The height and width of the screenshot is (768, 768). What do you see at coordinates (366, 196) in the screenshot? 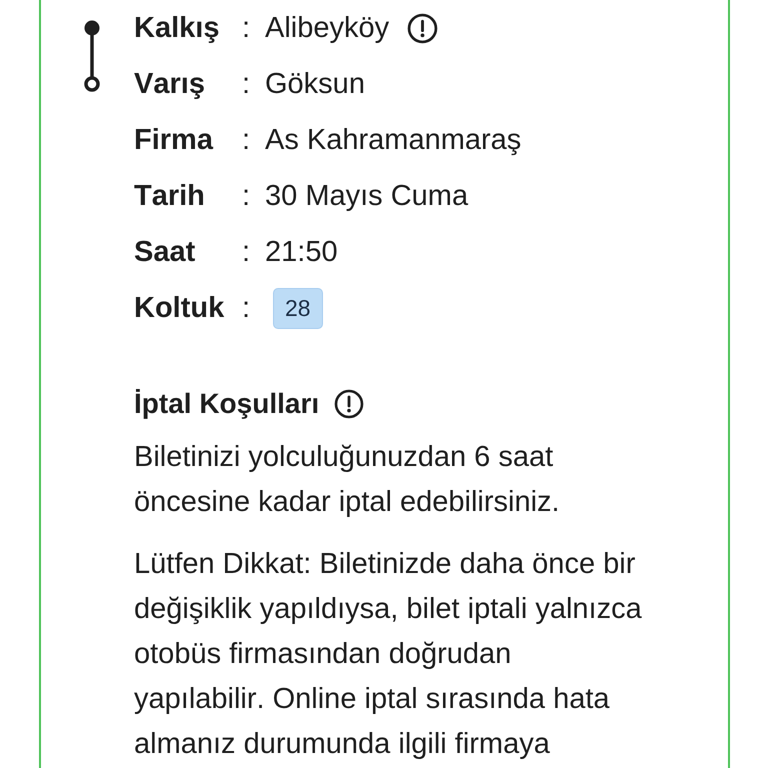
I see `field-value: 30 Mayıs Cuma` at bounding box center [366, 196].